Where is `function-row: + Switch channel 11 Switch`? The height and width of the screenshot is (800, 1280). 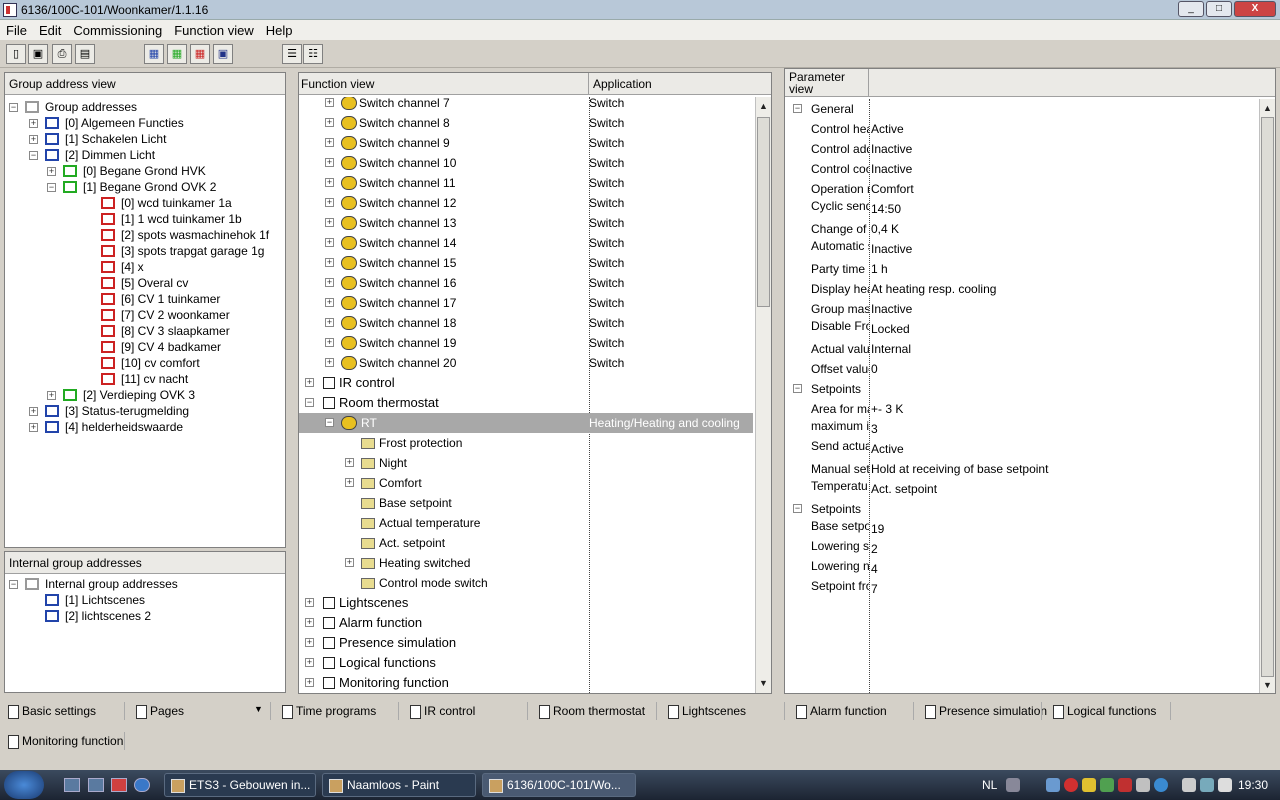
function-row: + Switch channel 11 Switch is located at coordinates (526, 183).